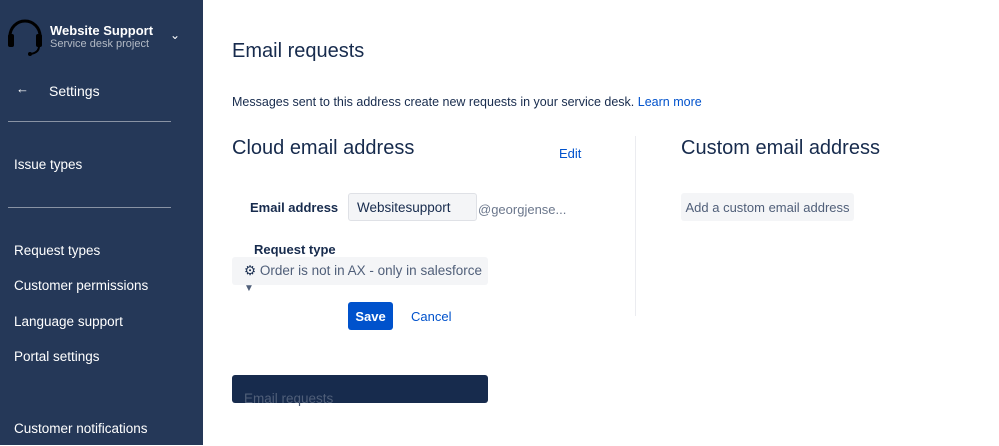  Describe the element at coordinates (370, 316) in the screenshot. I see `save-button: Save` at that location.